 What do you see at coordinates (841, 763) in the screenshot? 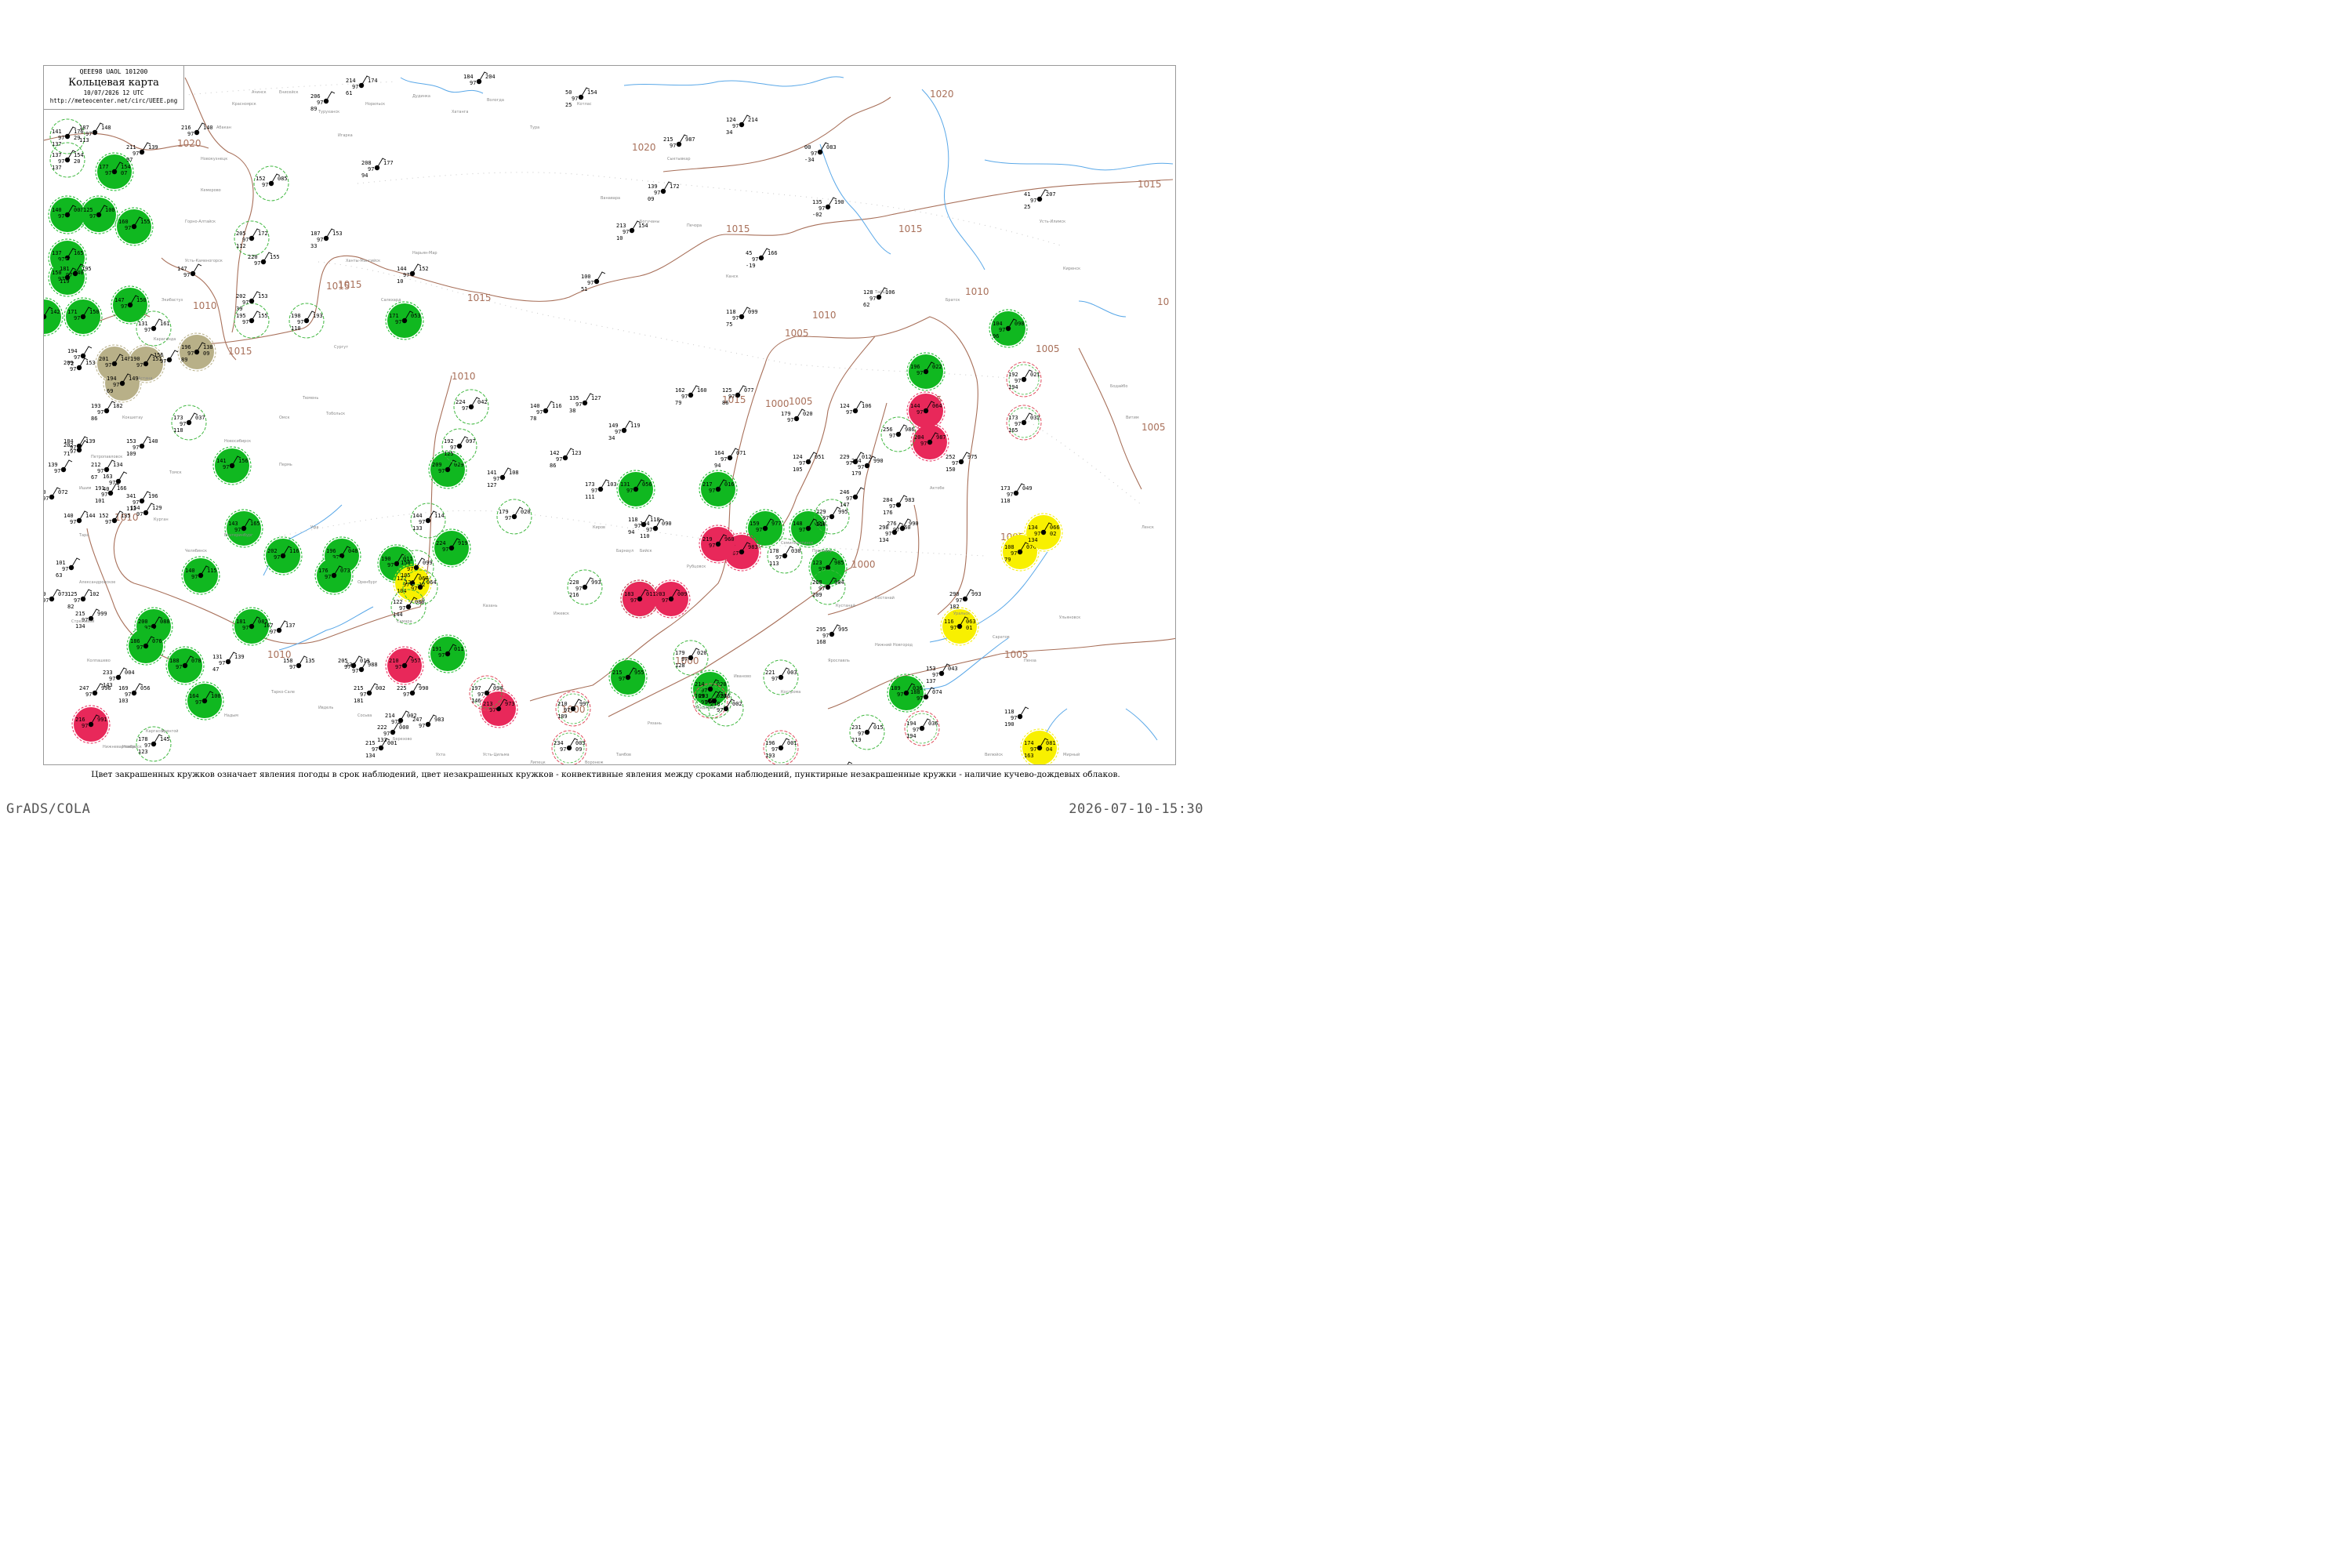
I see `station-plain: 13697` at bounding box center [841, 763].